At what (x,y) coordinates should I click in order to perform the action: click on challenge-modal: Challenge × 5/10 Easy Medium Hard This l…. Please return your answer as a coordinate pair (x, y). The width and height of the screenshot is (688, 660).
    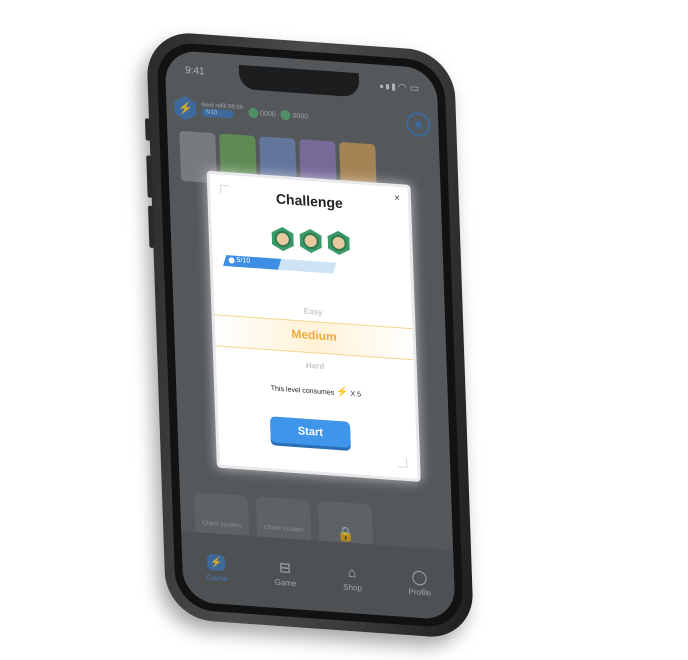
    Looking at the image, I should click on (313, 326).